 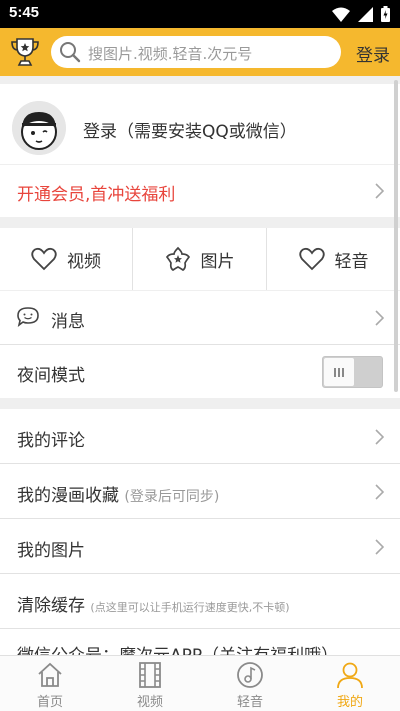 I want to click on shortcut-images-label: 图片, so click(x=217, y=261).